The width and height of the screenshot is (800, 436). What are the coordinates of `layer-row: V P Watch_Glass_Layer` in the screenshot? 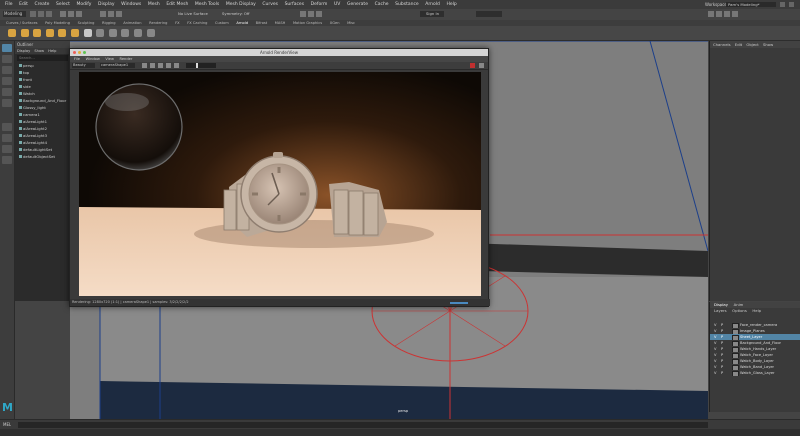 It's located at (755, 373).